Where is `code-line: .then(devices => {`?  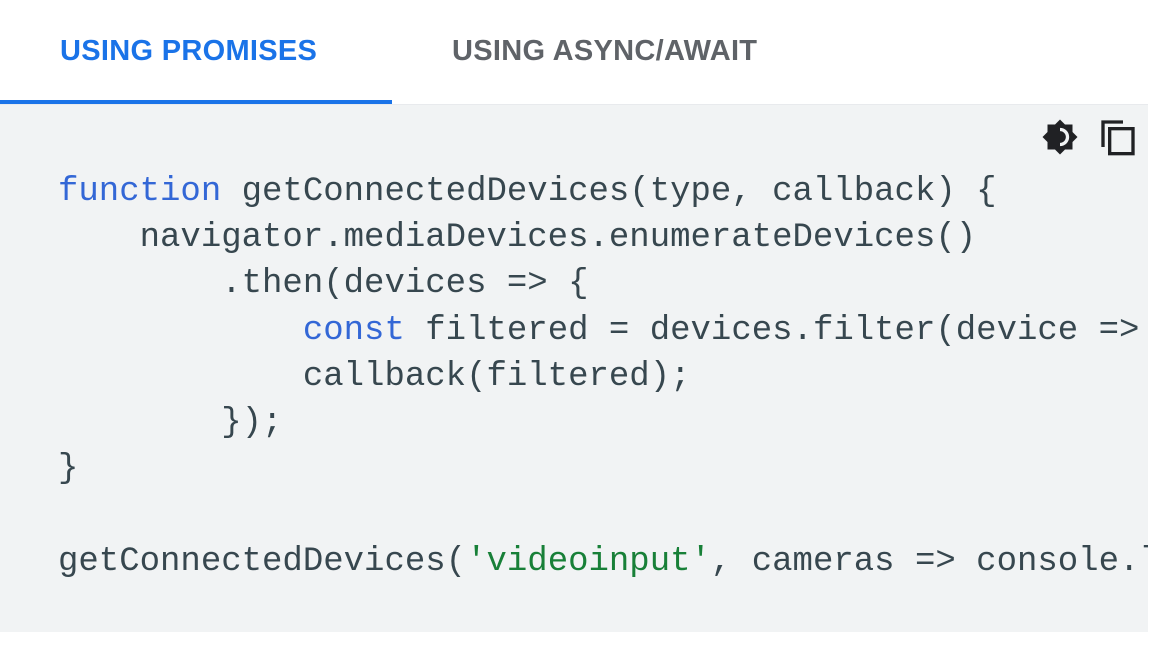
code-line: .then(devices => { is located at coordinates (323, 284).